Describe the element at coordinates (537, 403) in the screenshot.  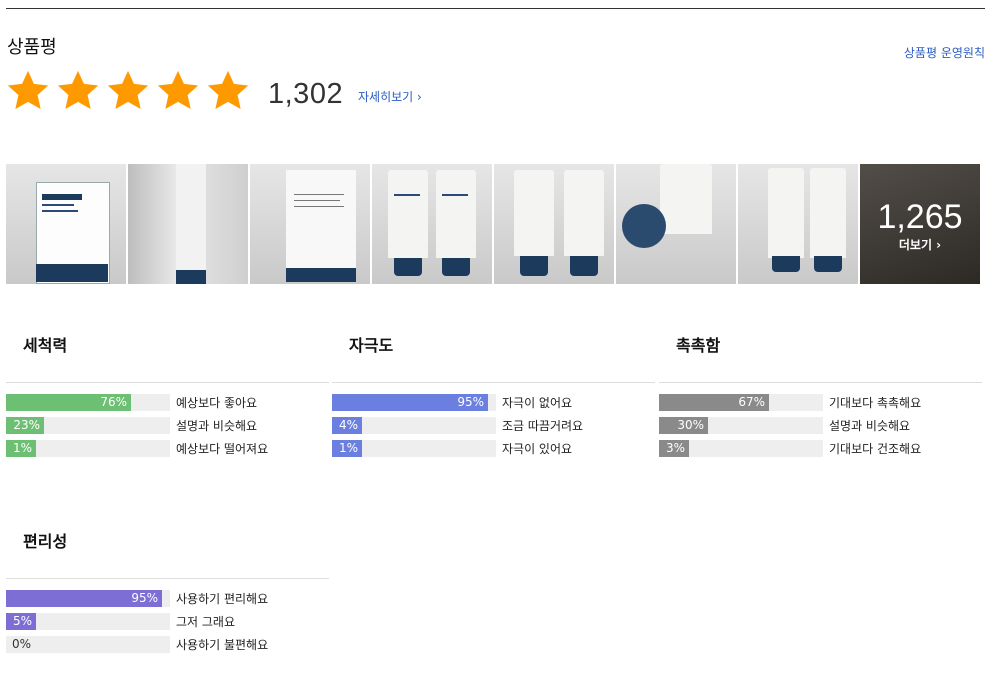
I see `survey-option-label: 자극이 없어요` at that location.